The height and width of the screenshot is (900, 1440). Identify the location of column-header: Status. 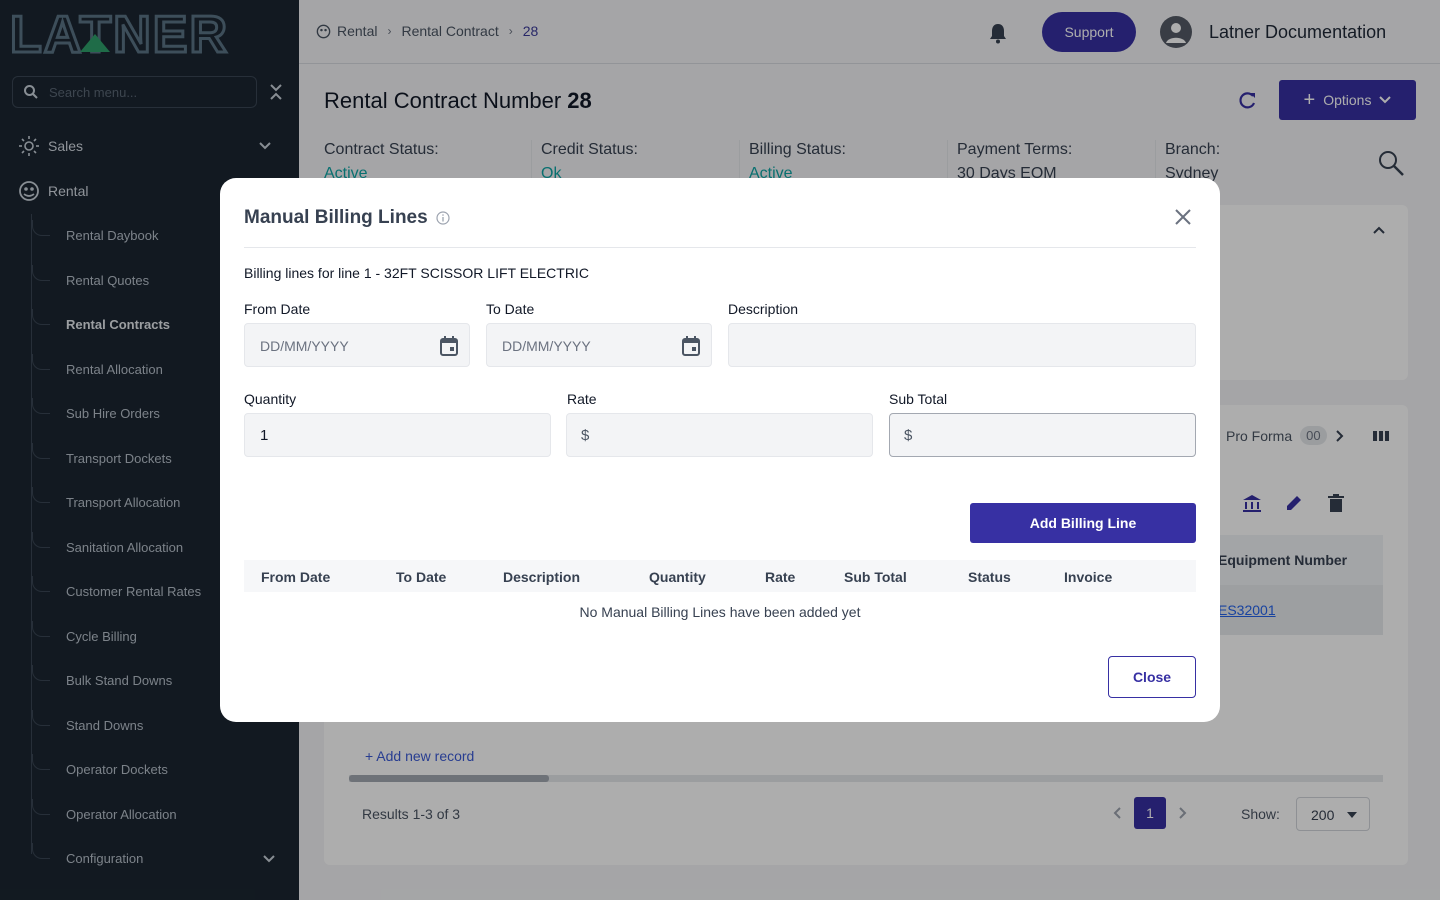
(989, 577).